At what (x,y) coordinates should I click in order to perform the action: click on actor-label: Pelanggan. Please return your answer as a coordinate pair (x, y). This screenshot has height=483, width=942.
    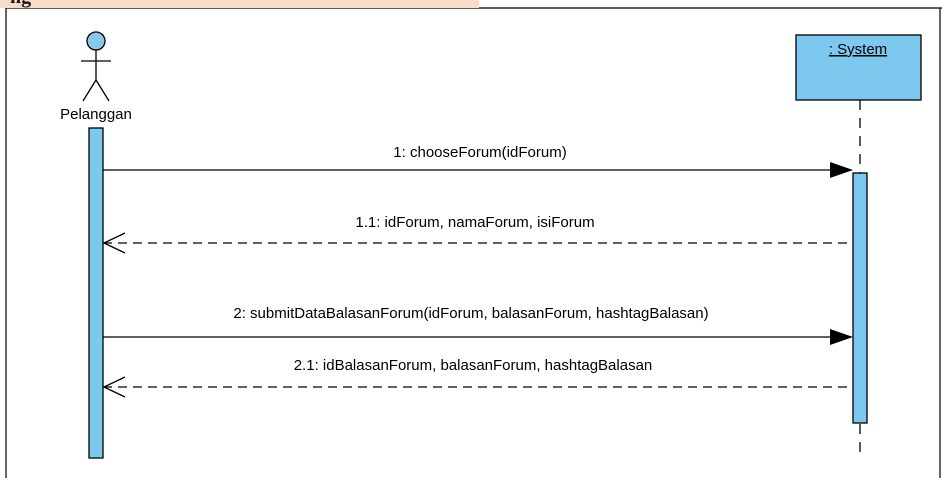
    Looking at the image, I should click on (96, 114).